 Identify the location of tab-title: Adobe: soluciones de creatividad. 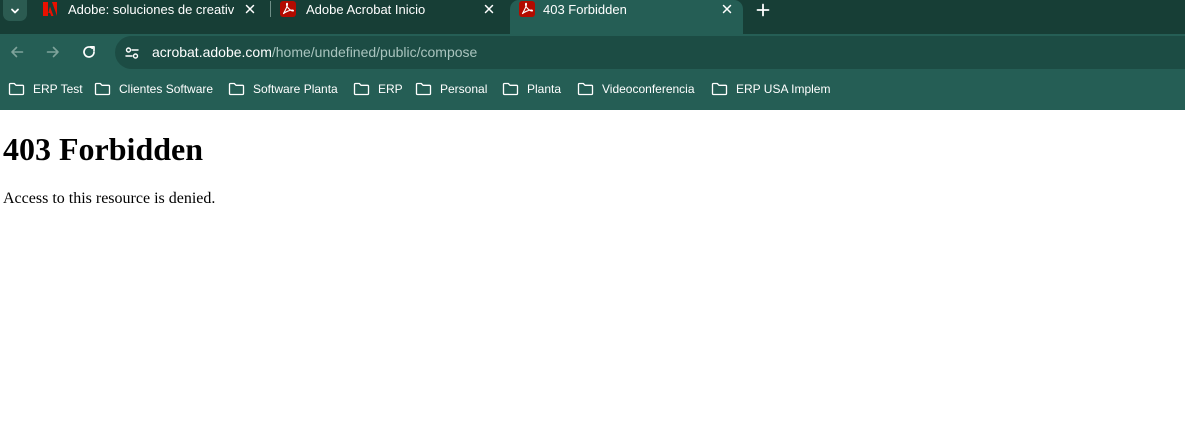
(151, 9).